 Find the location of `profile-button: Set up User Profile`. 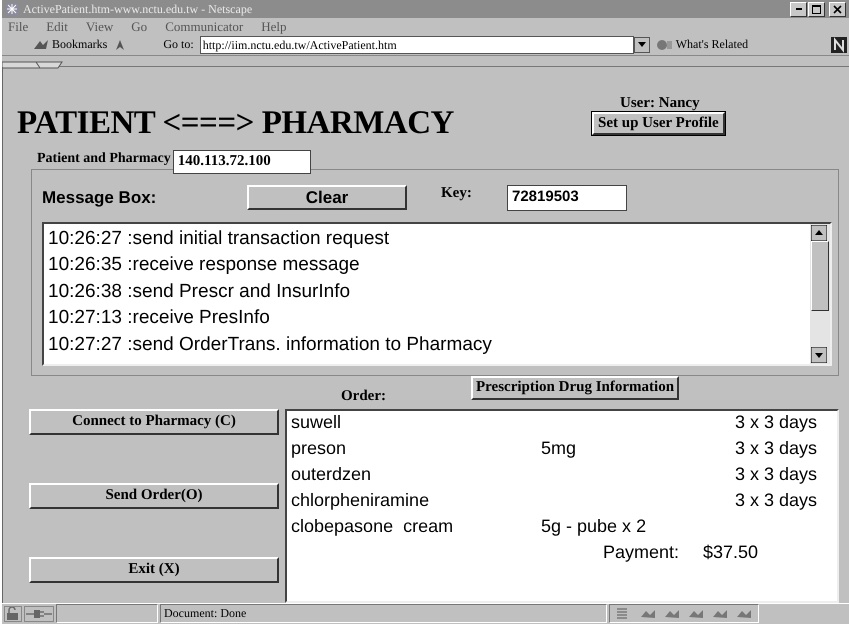

profile-button: Set up User Profile is located at coordinates (658, 123).